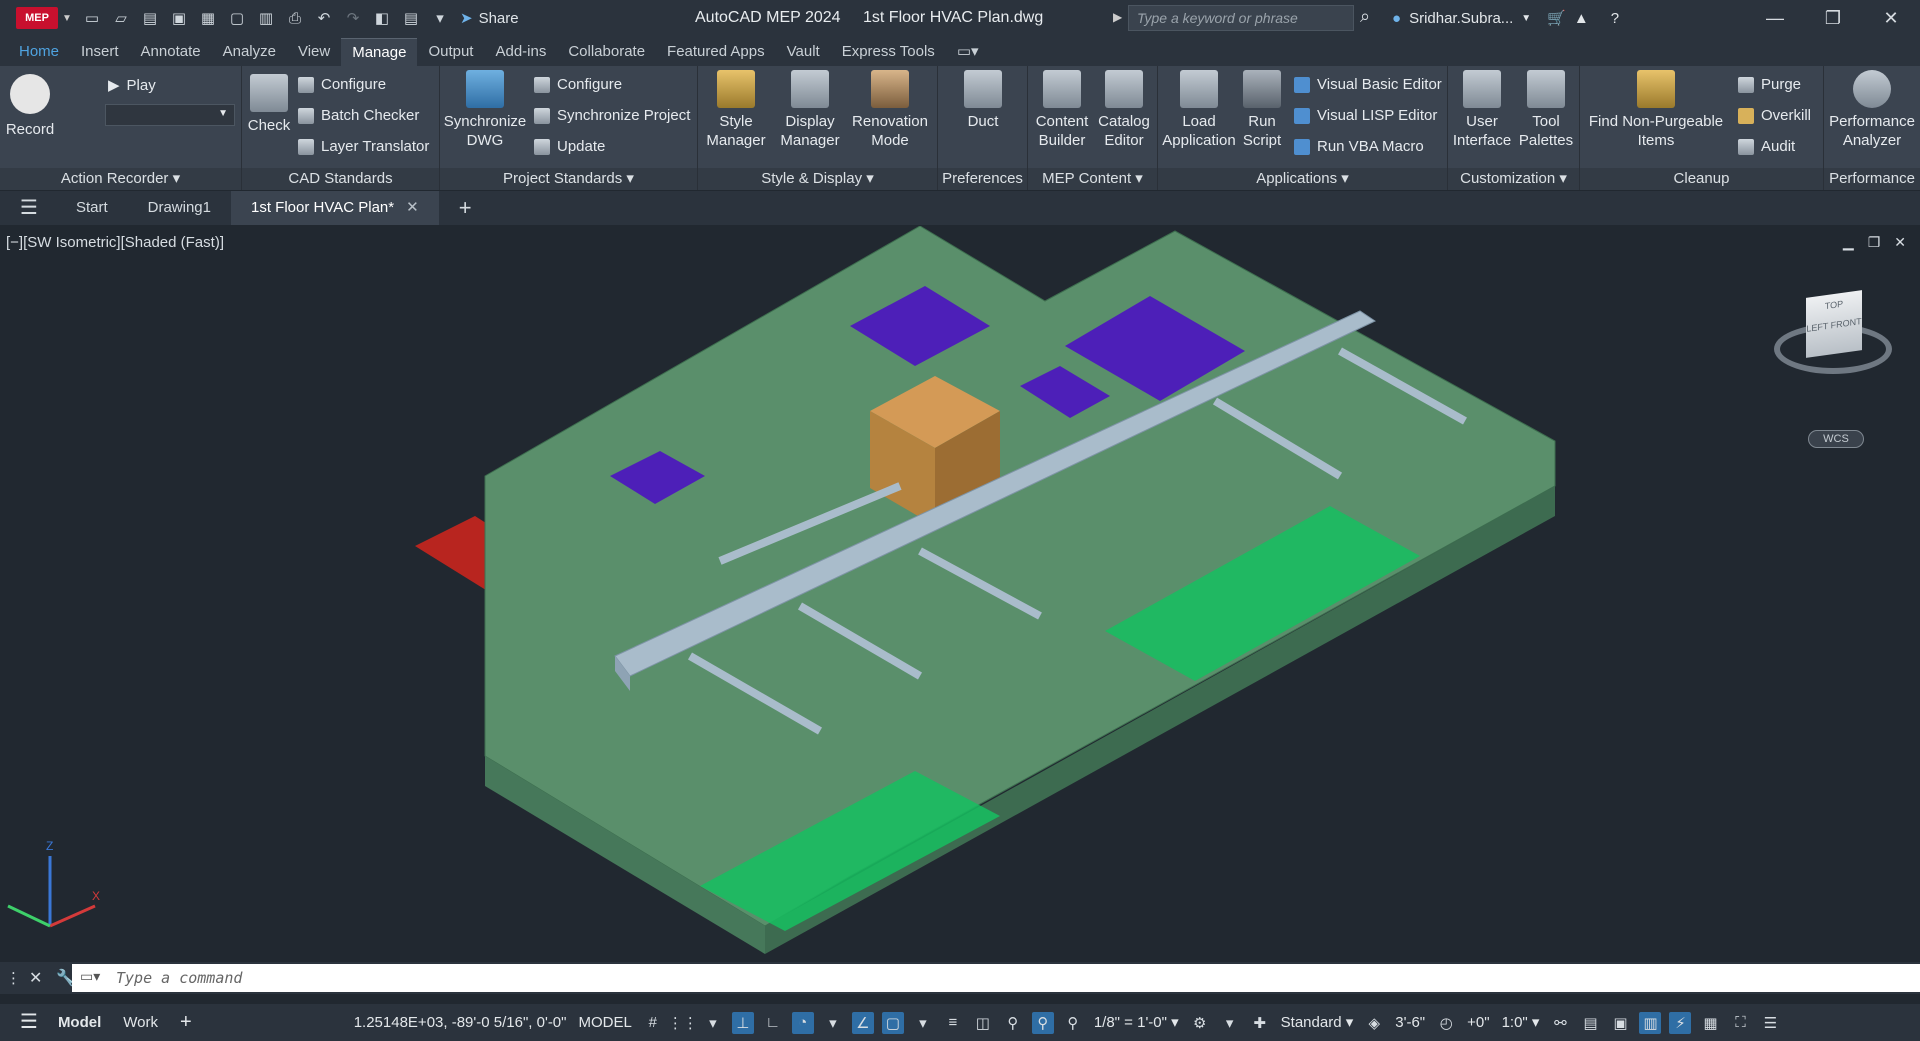 This screenshot has width=1920, height=1041. I want to click on tab-model: Model, so click(79, 1022).